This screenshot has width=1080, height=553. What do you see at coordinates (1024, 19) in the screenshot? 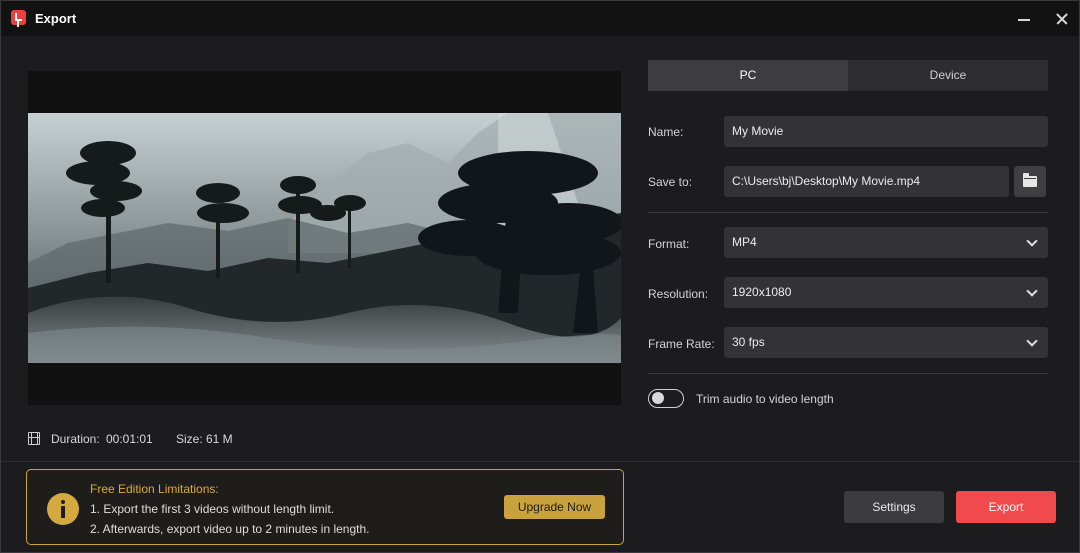
I see `minimize-icon` at bounding box center [1024, 19].